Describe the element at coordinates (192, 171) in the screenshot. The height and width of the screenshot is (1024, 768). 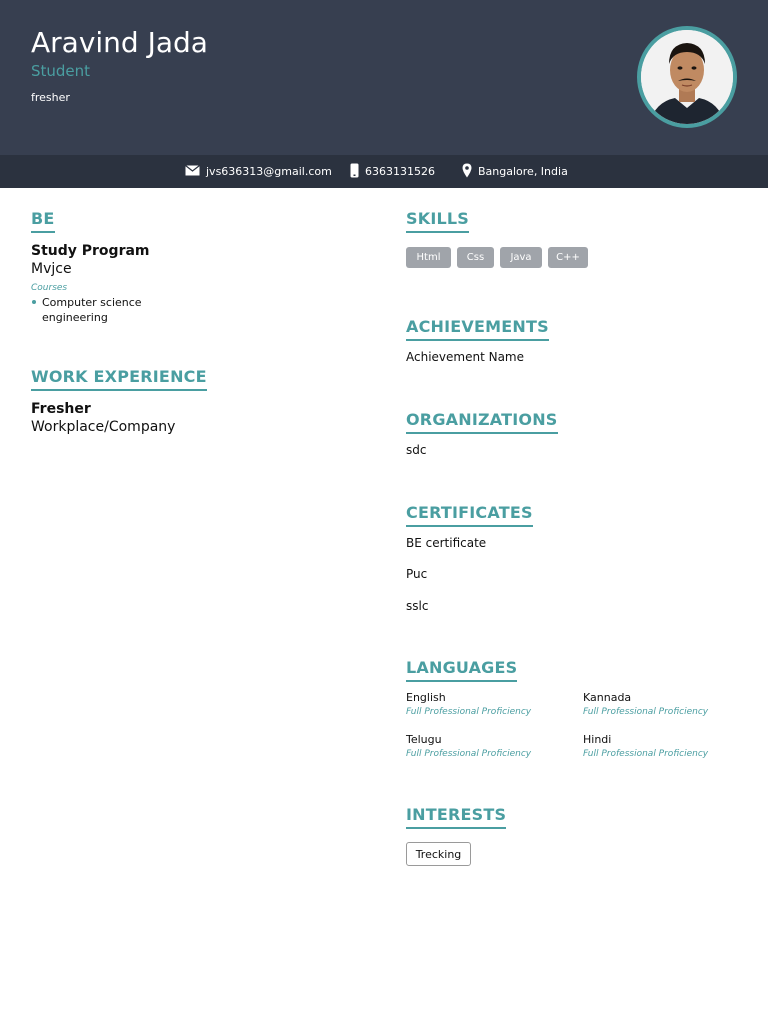
I see `envelope-icon` at that location.